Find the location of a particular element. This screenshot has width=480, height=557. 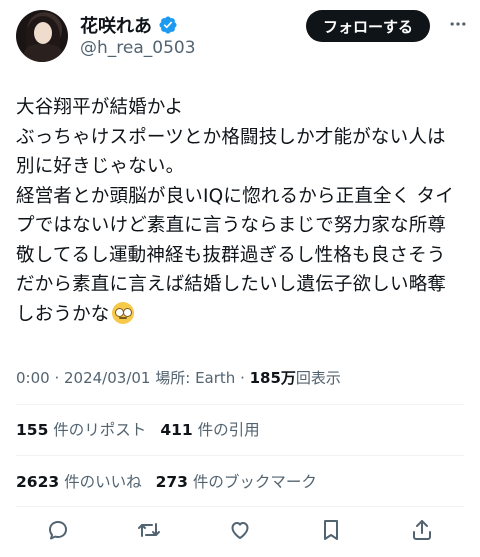

bookmarks-stat: 273 件のブックマーク is located at coordinates (236, 481).